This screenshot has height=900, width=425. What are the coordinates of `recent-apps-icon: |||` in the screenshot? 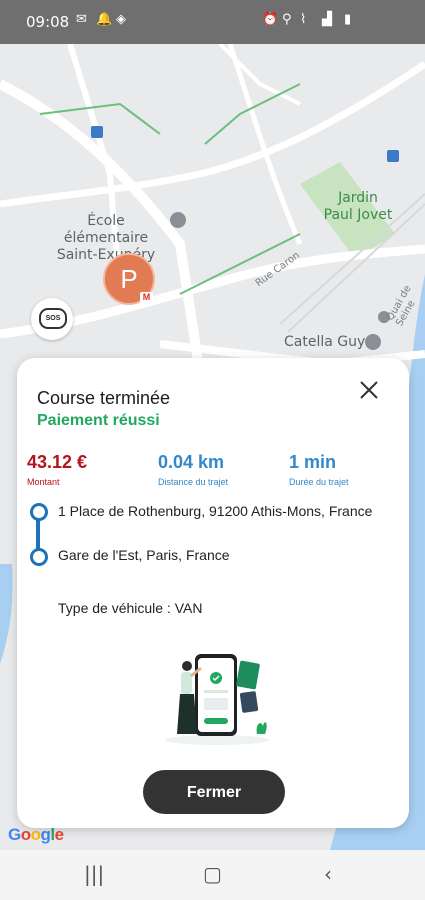 It's located at (94, 874).